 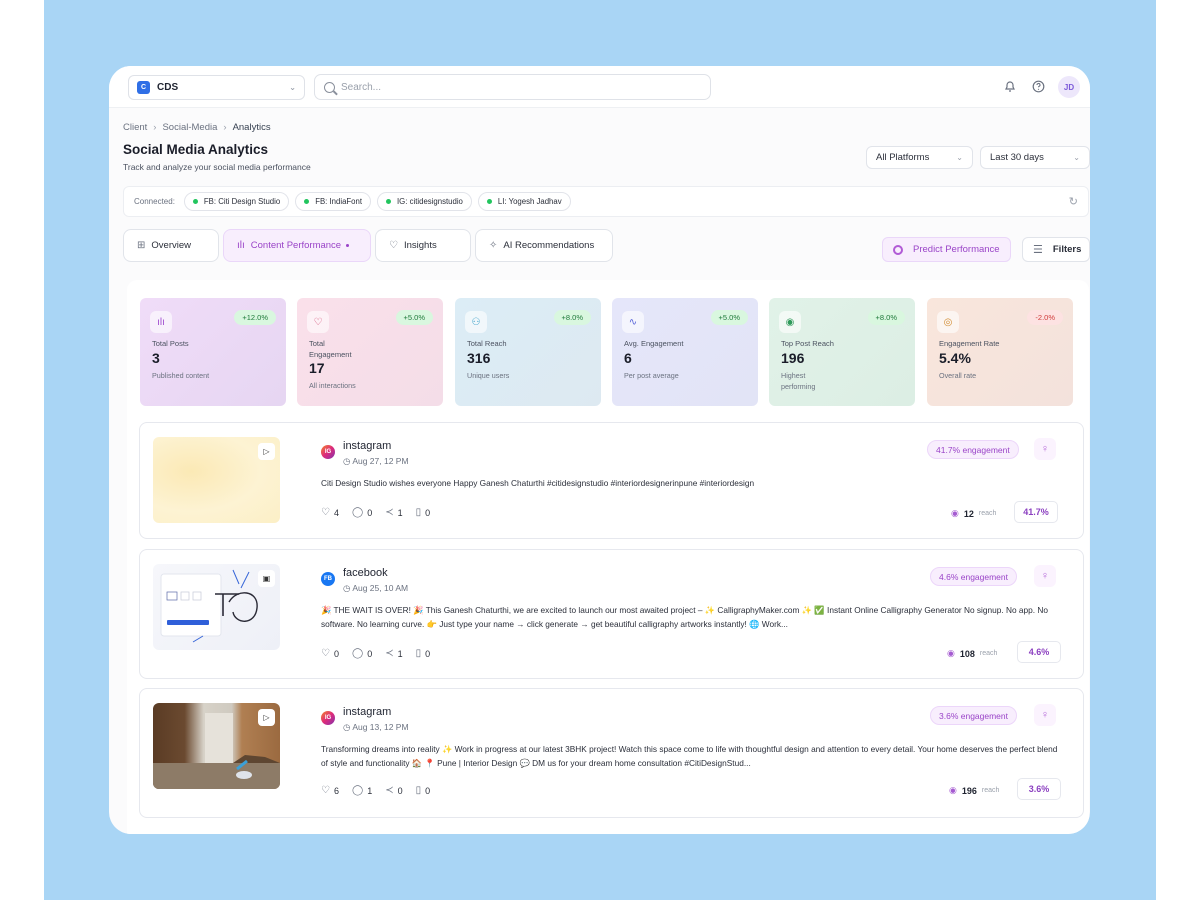 I want to click on avatar: JD, so click(x=1069, y=87).